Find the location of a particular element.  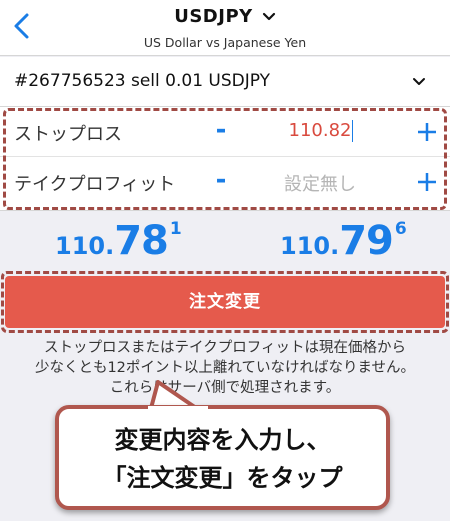

bid-price-pips: 78 is located at coordinates (141, 241).